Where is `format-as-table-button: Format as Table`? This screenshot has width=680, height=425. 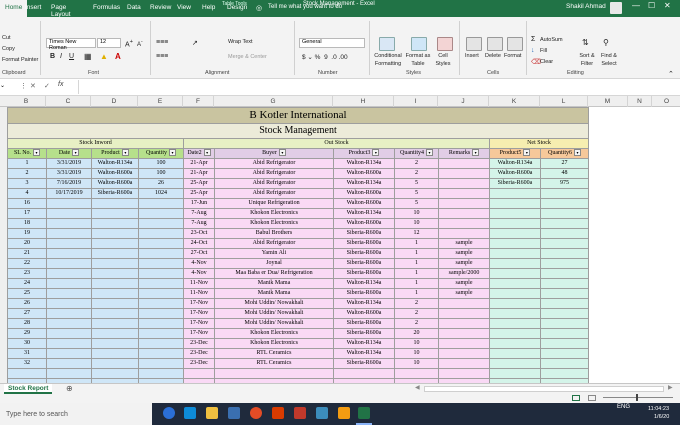
format-as-table-button: Format as Table is located at coordinates (418, 60).